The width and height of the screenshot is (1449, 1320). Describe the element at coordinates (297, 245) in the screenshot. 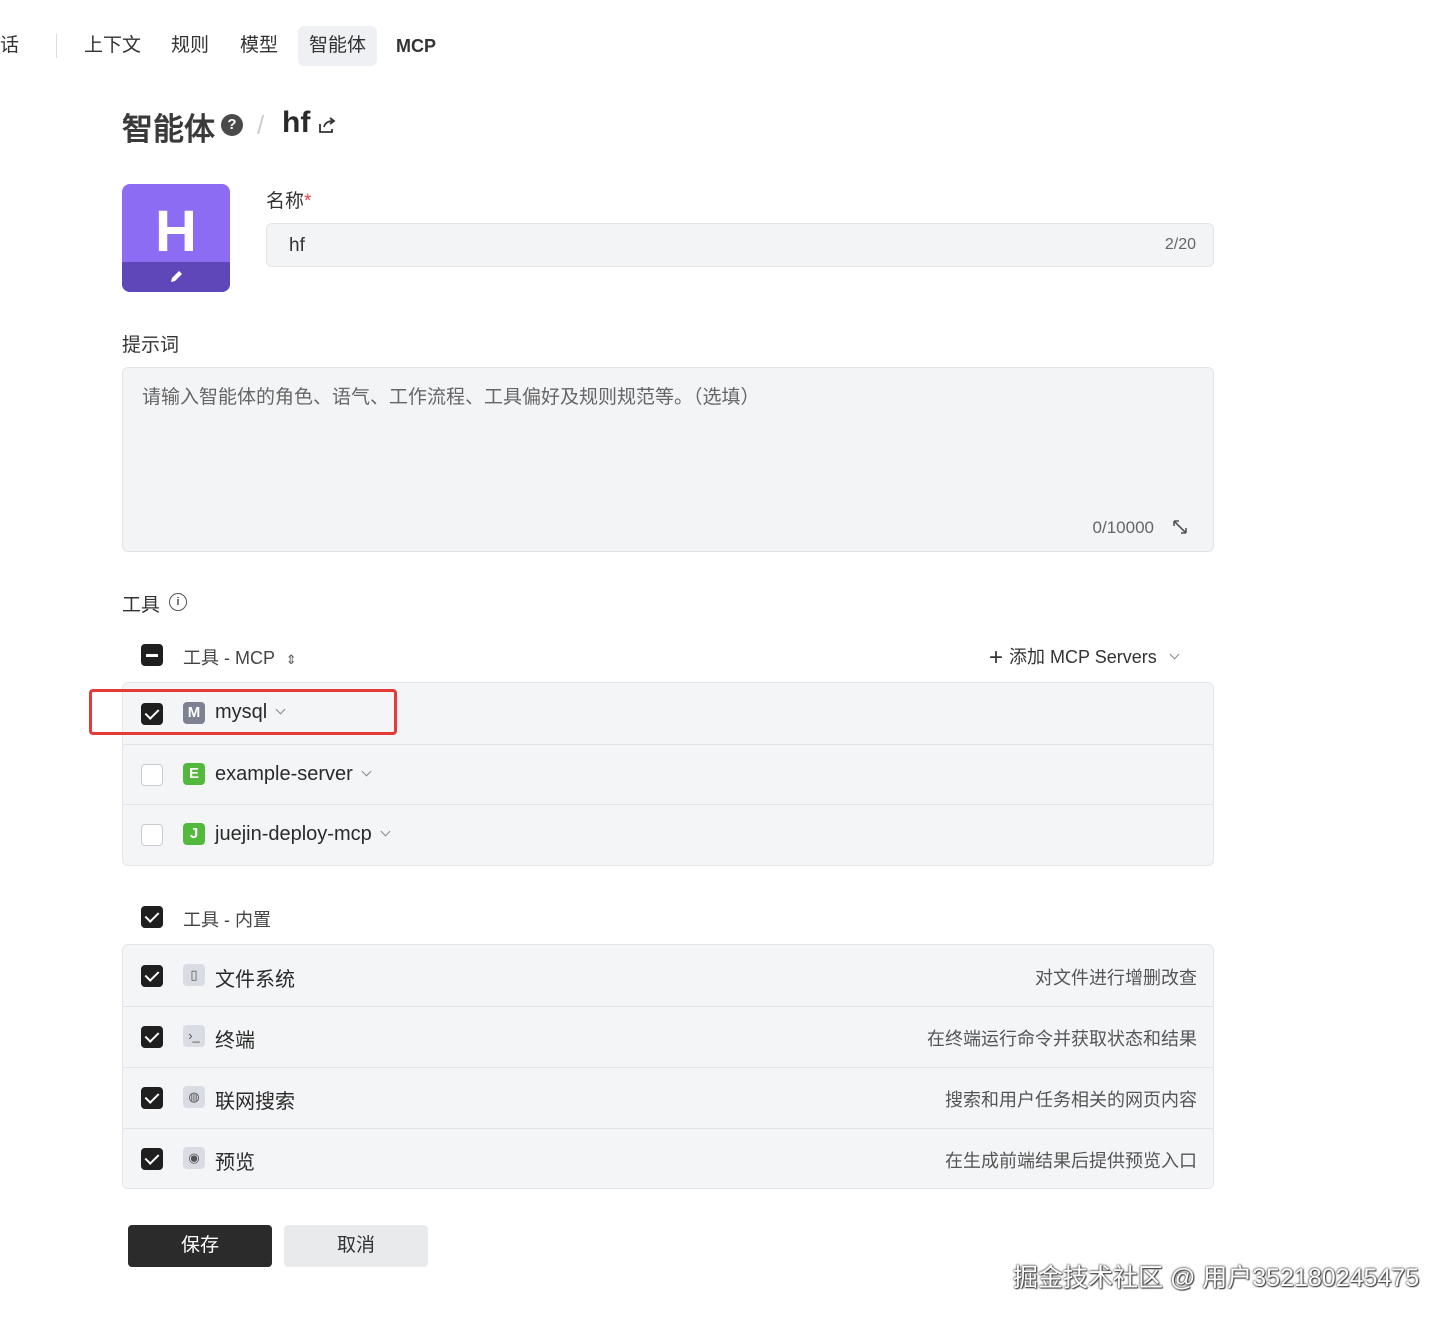

I see `name-input-value: hf` at that location.